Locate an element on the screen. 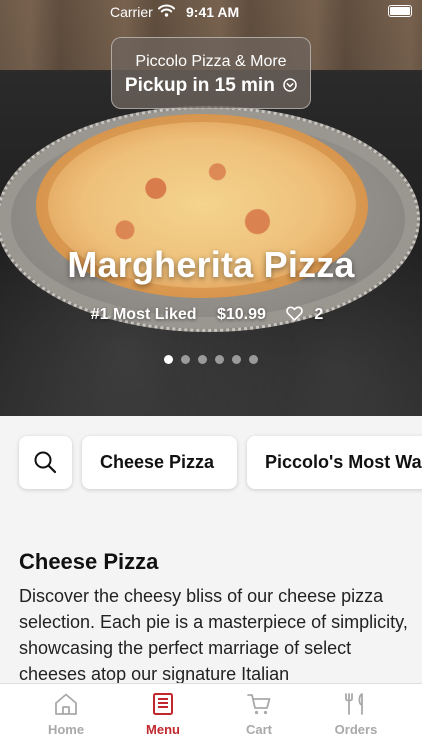 The image size is (422, 750). menu-icon is located at coordinates (163, 704).